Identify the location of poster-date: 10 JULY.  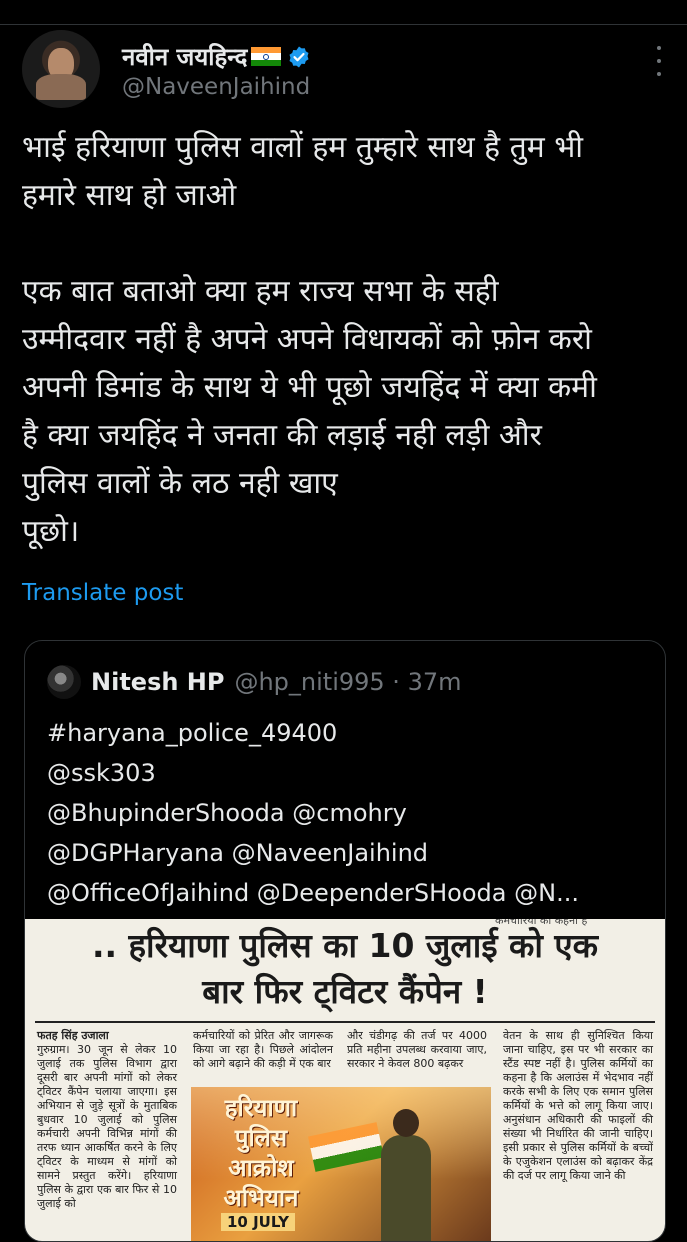
(258, 1222).